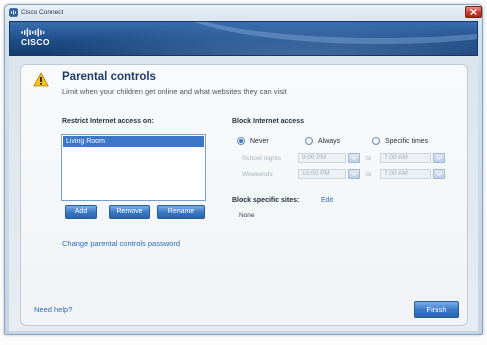  Describe the element at coordinates (436, 309) in the screenshot. I see `finish-button: Finish` at that location.